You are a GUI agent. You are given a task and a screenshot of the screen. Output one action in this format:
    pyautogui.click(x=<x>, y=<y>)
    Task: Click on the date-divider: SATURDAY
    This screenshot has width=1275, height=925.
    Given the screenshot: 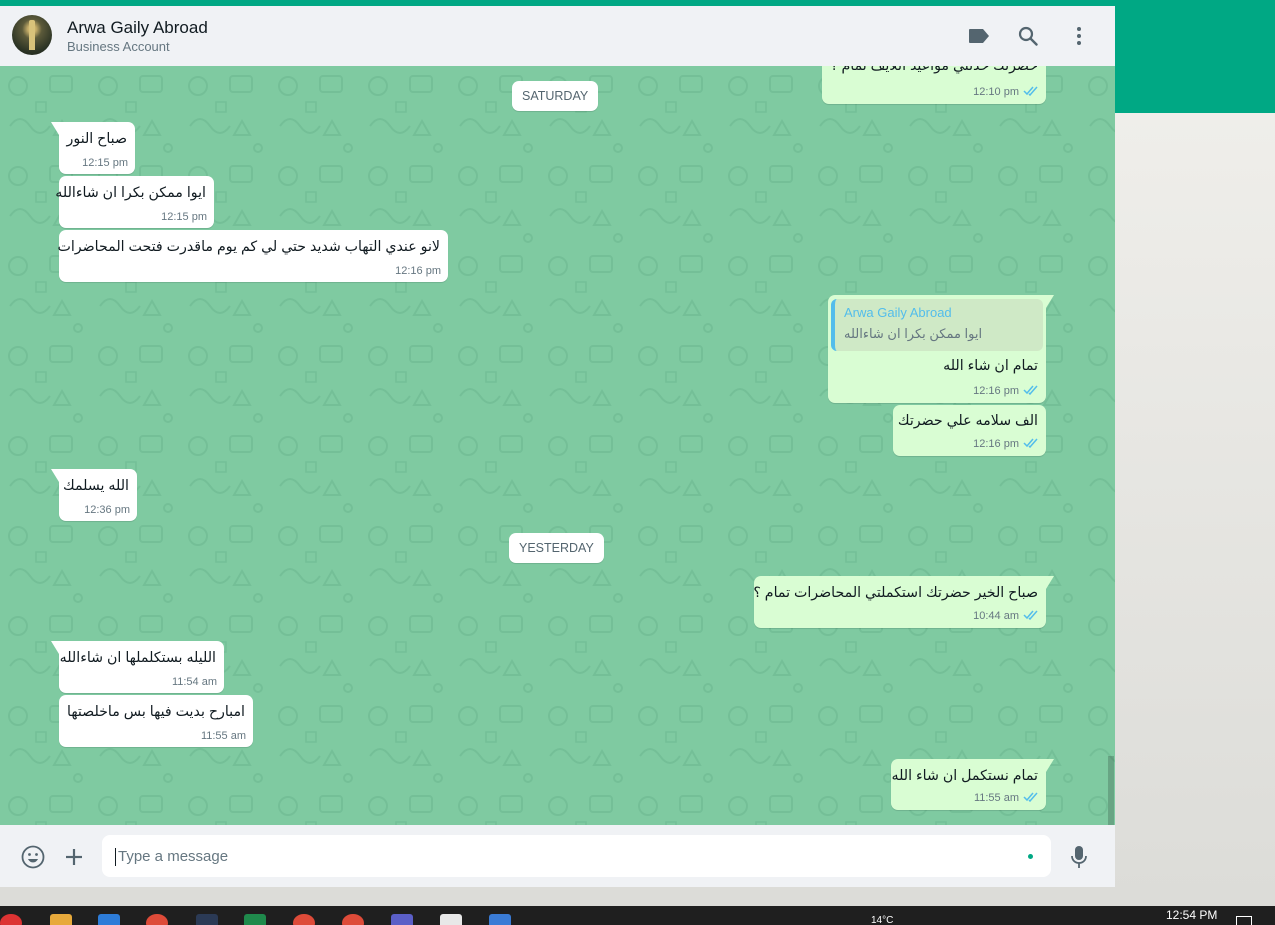 What is the action you would take?
    pyautogui.click(x=555, y=96)
    